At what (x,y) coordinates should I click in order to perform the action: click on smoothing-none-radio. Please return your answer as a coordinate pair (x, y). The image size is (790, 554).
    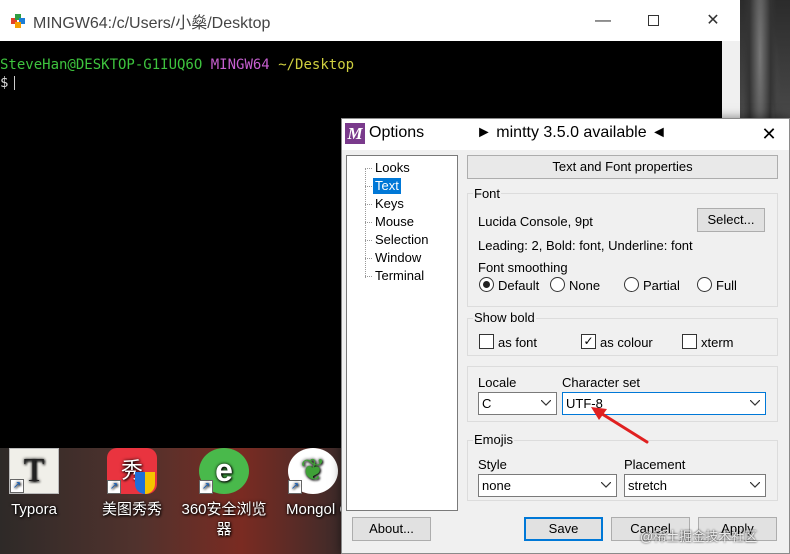
    Looking at the image, I should click on (557, 284).